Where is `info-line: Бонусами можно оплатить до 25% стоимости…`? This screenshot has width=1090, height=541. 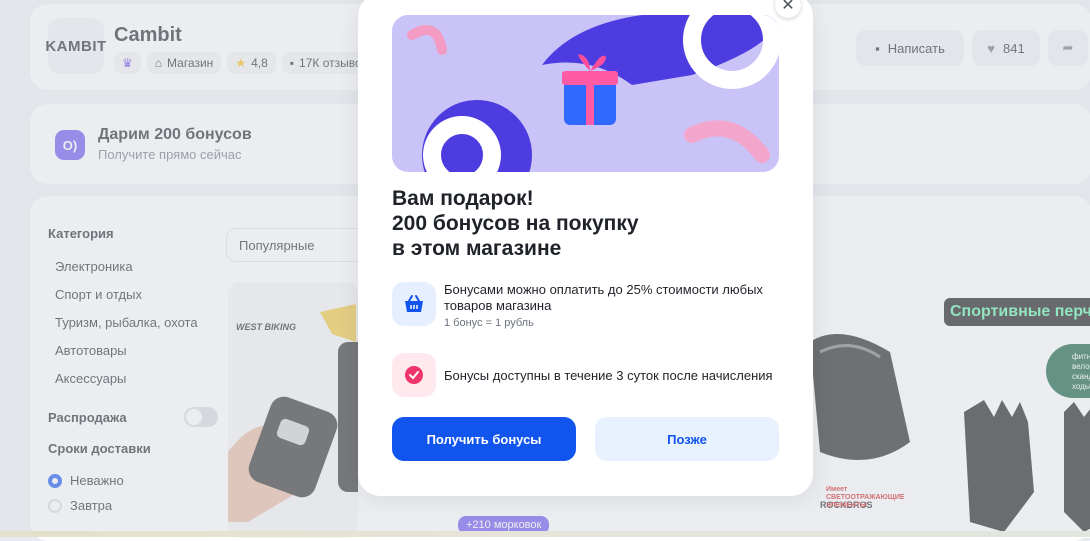
info-line: Бонусами можно оплатить до 25% стоимости… is located at coordinates (603, 289).